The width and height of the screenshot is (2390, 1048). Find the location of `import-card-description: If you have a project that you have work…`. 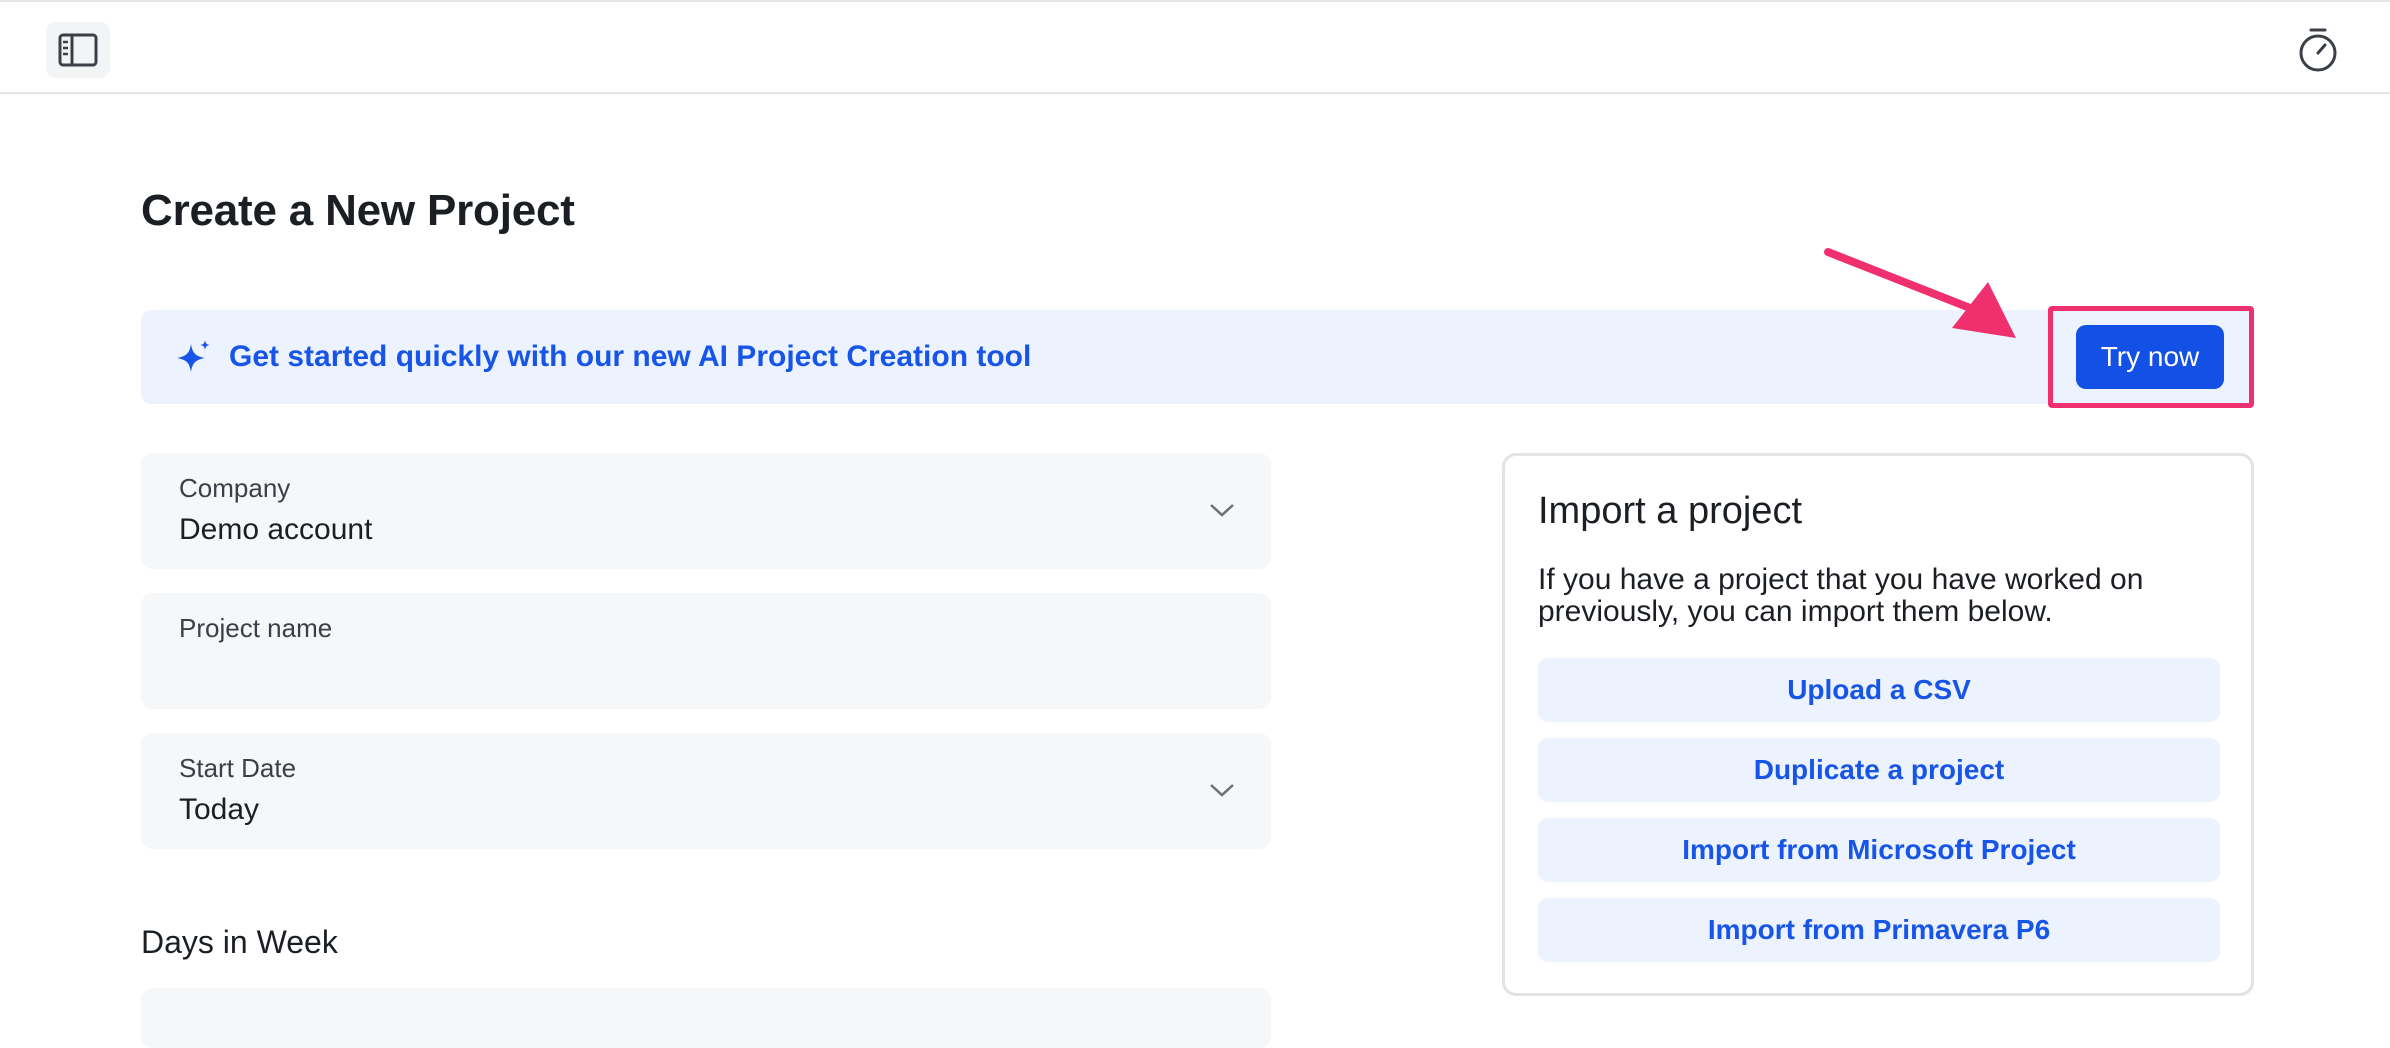

import-card-description: If you have a project that you have work… is located at coordinates (1841, 595).